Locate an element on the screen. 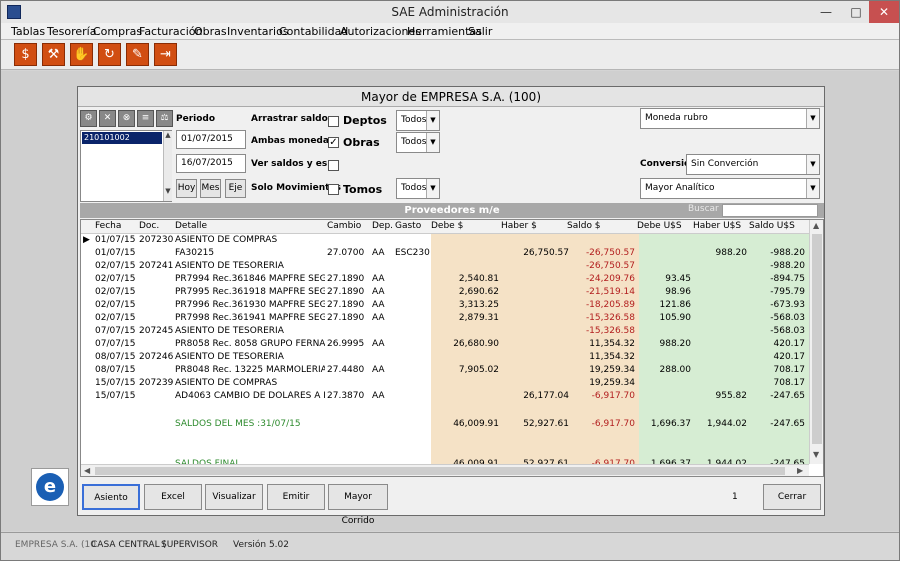 The width and height of the screenshot is (900, 561). cell-debe: 2,879.31 is located at coordinates (478, 318).